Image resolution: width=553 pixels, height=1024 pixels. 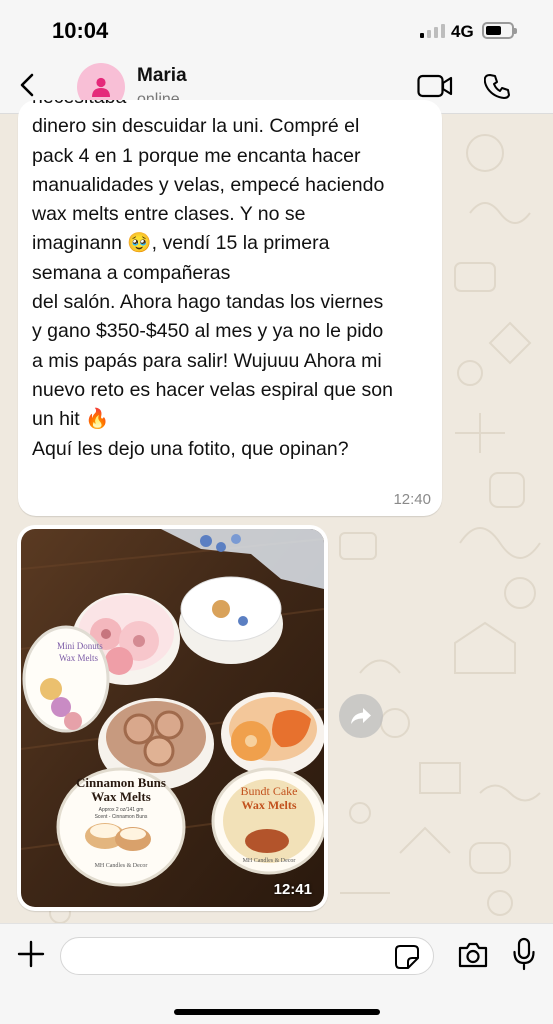 I want to click on forward-arrow-icon, so click(x=361, y=716).